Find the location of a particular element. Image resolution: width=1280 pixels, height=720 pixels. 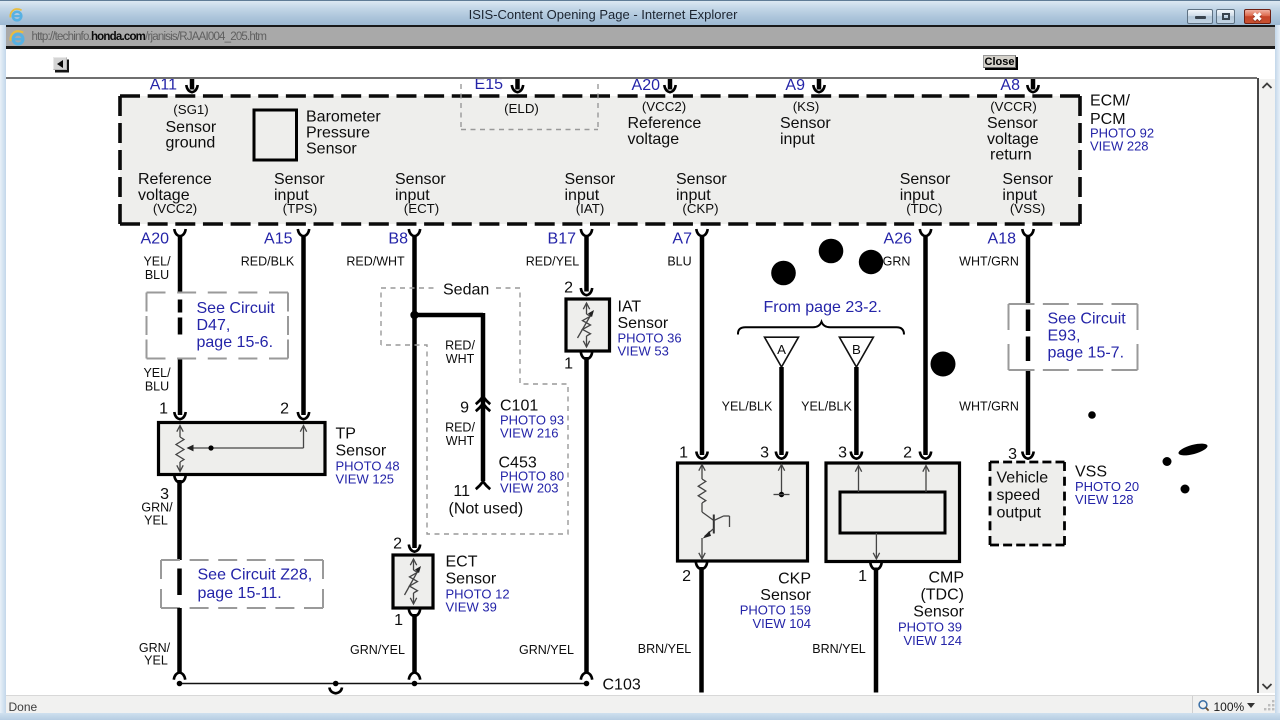

svg-text: VIEW 228 is located at coordinates (1119, 146).